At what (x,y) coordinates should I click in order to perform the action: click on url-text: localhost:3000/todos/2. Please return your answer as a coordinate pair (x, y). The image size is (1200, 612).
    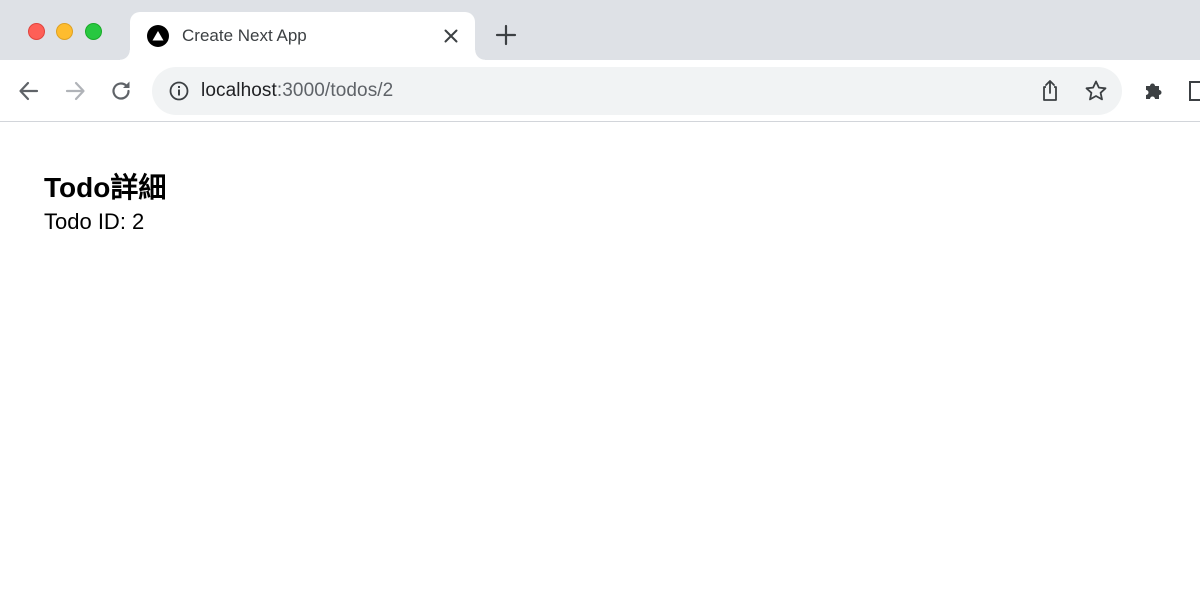
    Looking at the image, I should click on (297, 91).